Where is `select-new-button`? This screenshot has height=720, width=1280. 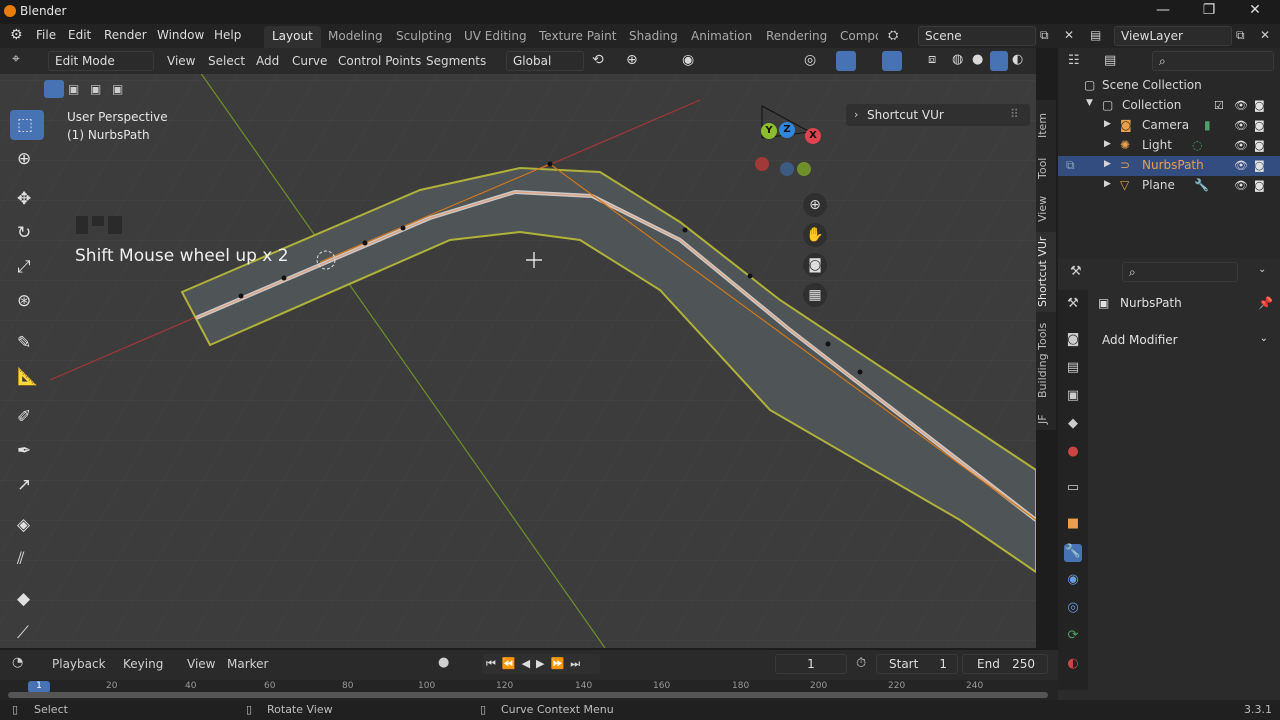 select-new-button is located at coordinates (54, 89).